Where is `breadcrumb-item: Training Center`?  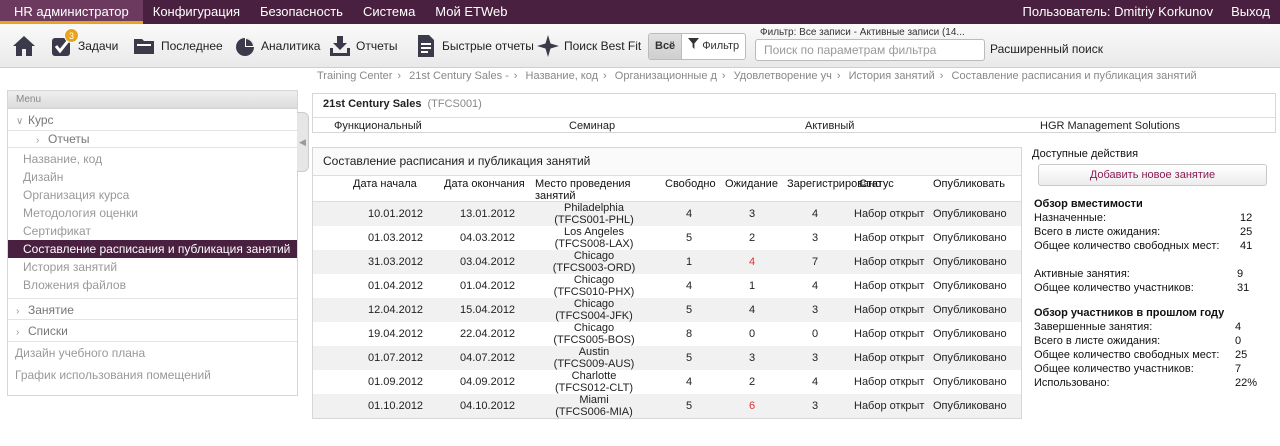 breadcrumb-item: Training Center is located at coordinates (354, 76).